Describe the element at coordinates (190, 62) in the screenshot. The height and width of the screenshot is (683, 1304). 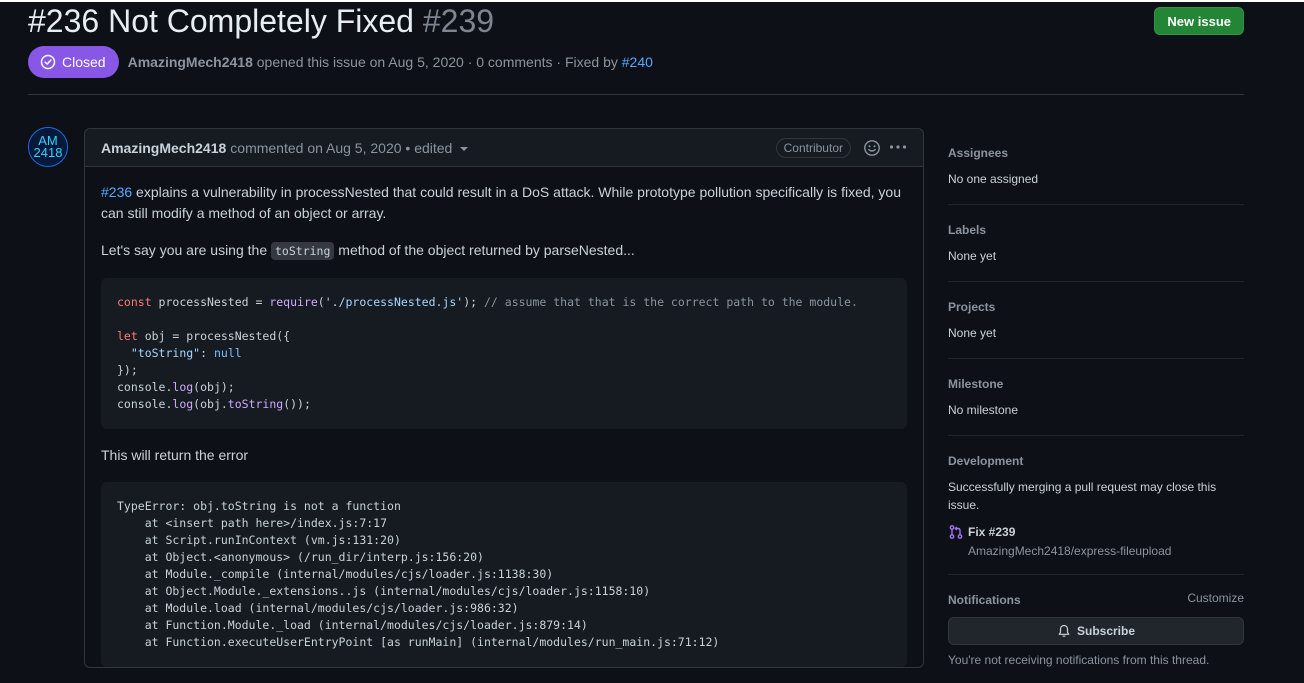
I see `issue-author-link: AmazingMech2418` at that location.